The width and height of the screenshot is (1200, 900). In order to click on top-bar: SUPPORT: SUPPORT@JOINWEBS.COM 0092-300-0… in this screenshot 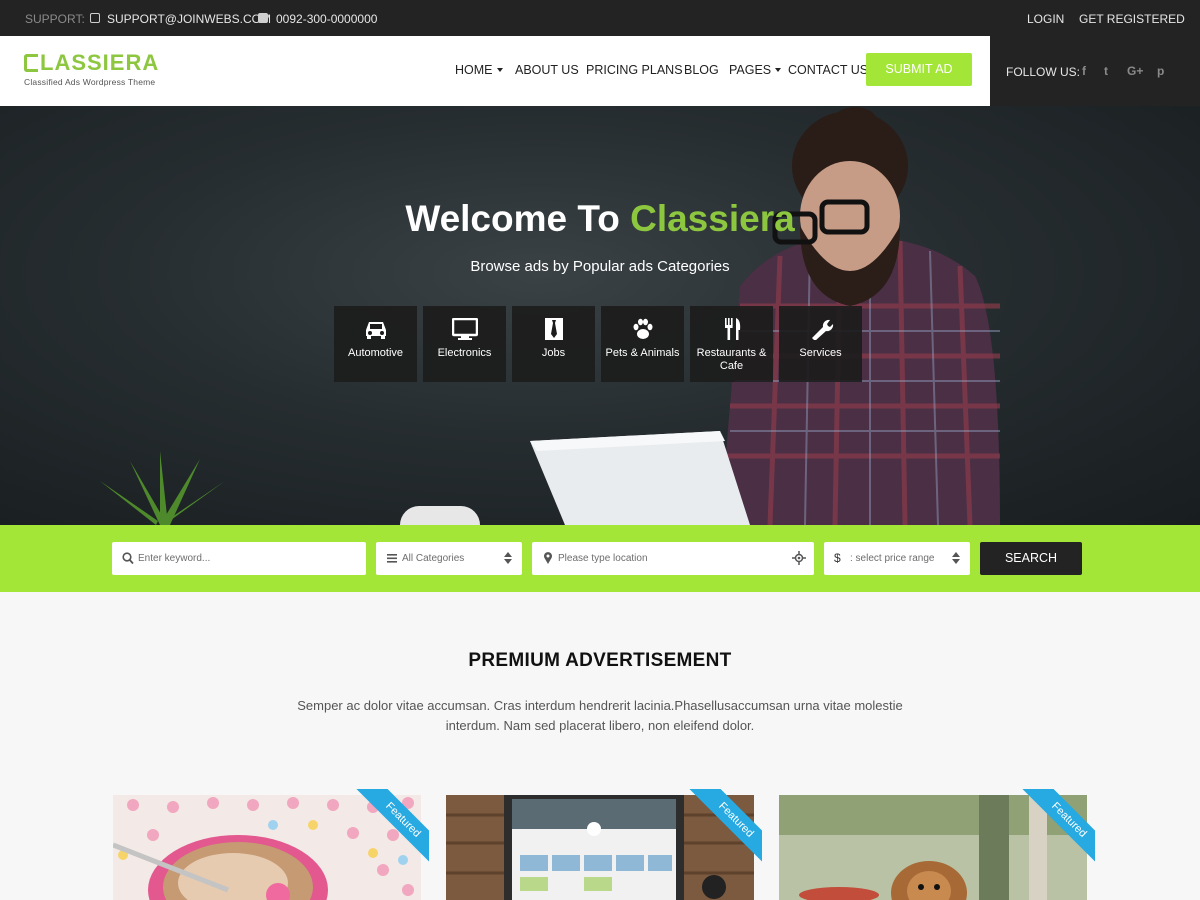, I will do `click(600, 18)`.